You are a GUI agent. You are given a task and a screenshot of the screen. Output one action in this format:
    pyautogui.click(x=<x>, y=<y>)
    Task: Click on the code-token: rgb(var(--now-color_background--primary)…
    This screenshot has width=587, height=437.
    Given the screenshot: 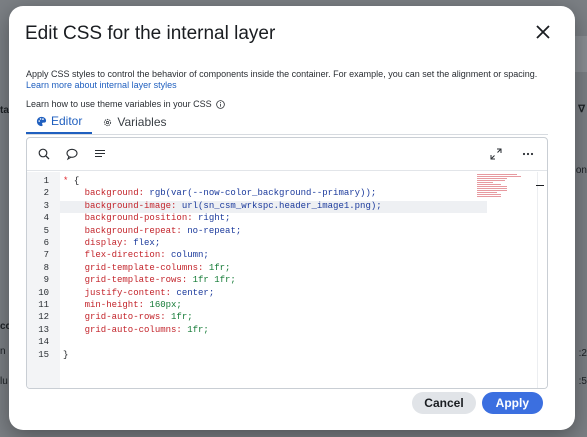 What is the action you would take?
    pyautogui.click(x=263, y=193)
    